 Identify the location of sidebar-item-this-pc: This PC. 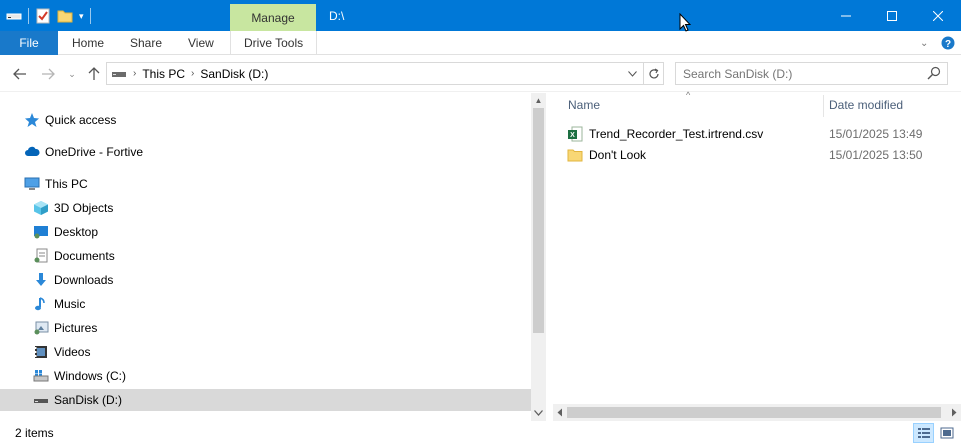
(265, 184).